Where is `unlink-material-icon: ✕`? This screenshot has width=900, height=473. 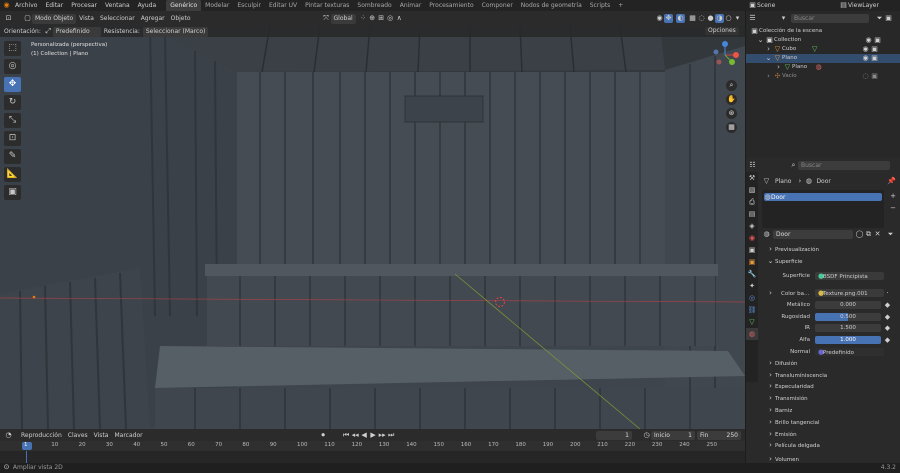
unlink-material-icon: ✕ is located at coordinates (877, 234).